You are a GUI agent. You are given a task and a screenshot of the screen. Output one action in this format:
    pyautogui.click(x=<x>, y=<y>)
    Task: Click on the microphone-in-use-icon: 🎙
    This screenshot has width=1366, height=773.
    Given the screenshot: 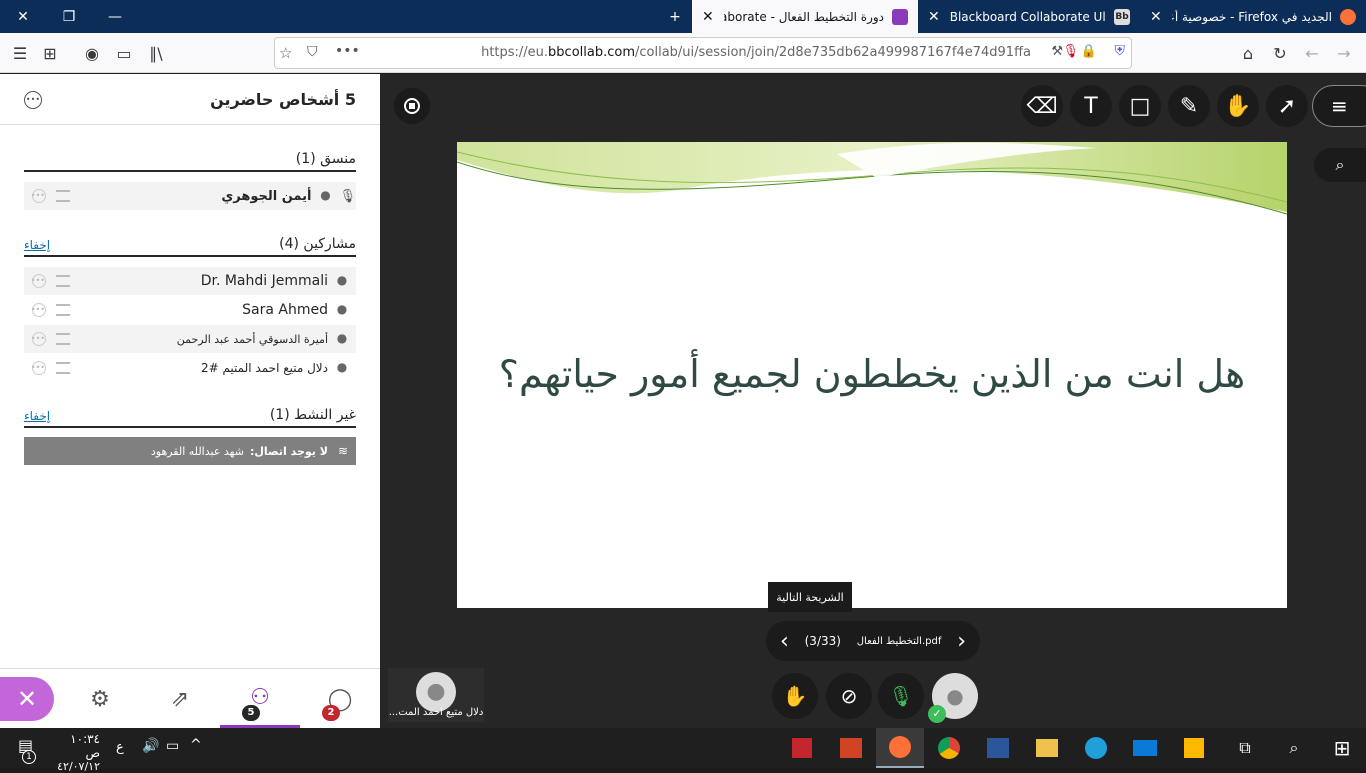 What is the action you would take?
    pyautogui.click(x=1070, y=51)
    